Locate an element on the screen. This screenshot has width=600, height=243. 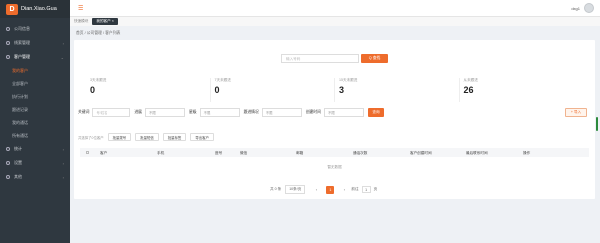
sidebar-item-label: 其他 is located at coordinates (18, 176).